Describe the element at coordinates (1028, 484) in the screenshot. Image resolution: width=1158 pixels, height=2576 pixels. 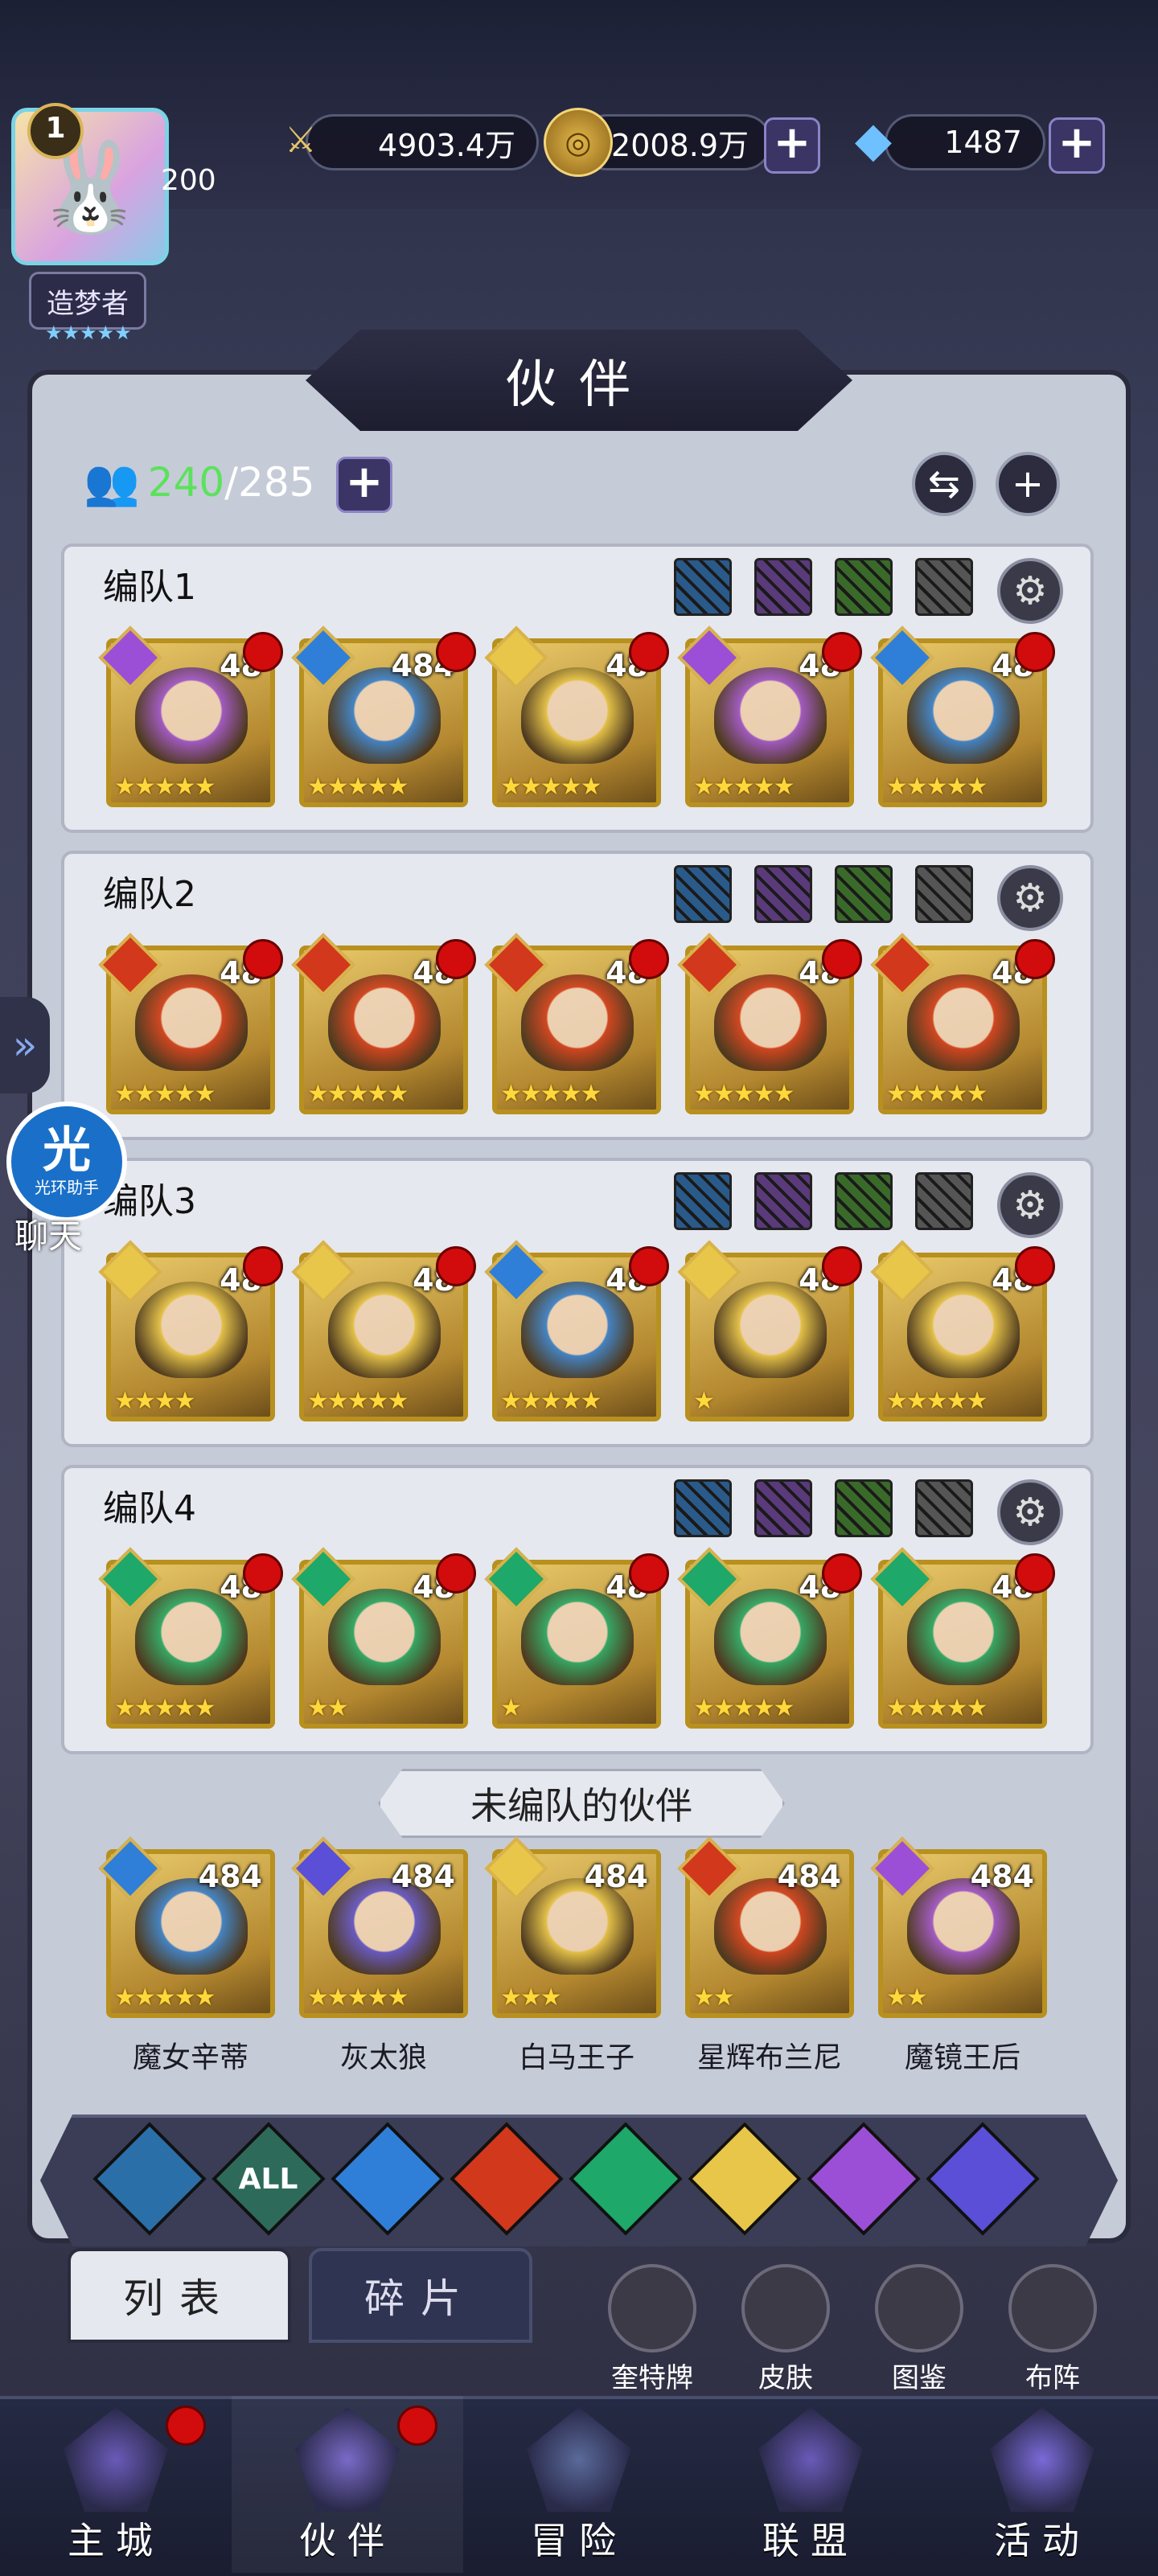
I see `add-team-button: +` at that location.